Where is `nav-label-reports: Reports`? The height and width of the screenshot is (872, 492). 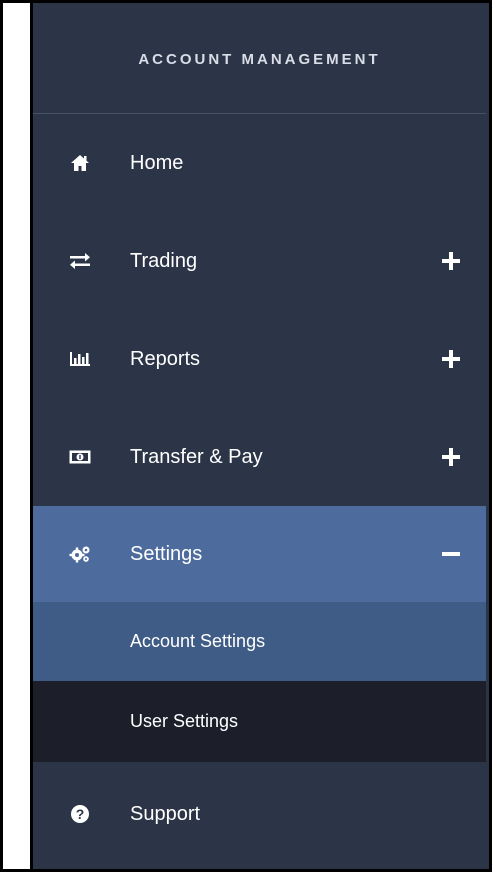
nav-label-reports: Reports is located at coordinates (165, 358).